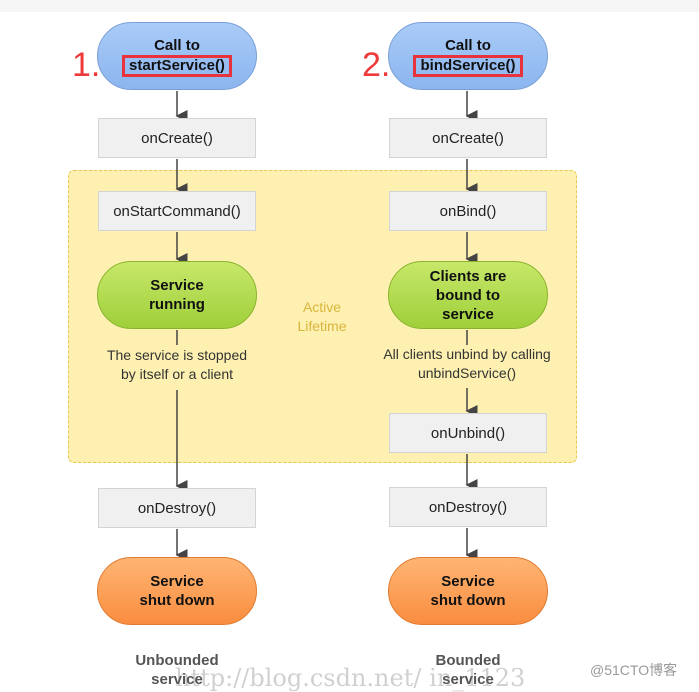  What do you see at coordinates (467, 354) in the screenshot?
I see `note-line: All clients unbind by calling` at bounding box center [467, 354].